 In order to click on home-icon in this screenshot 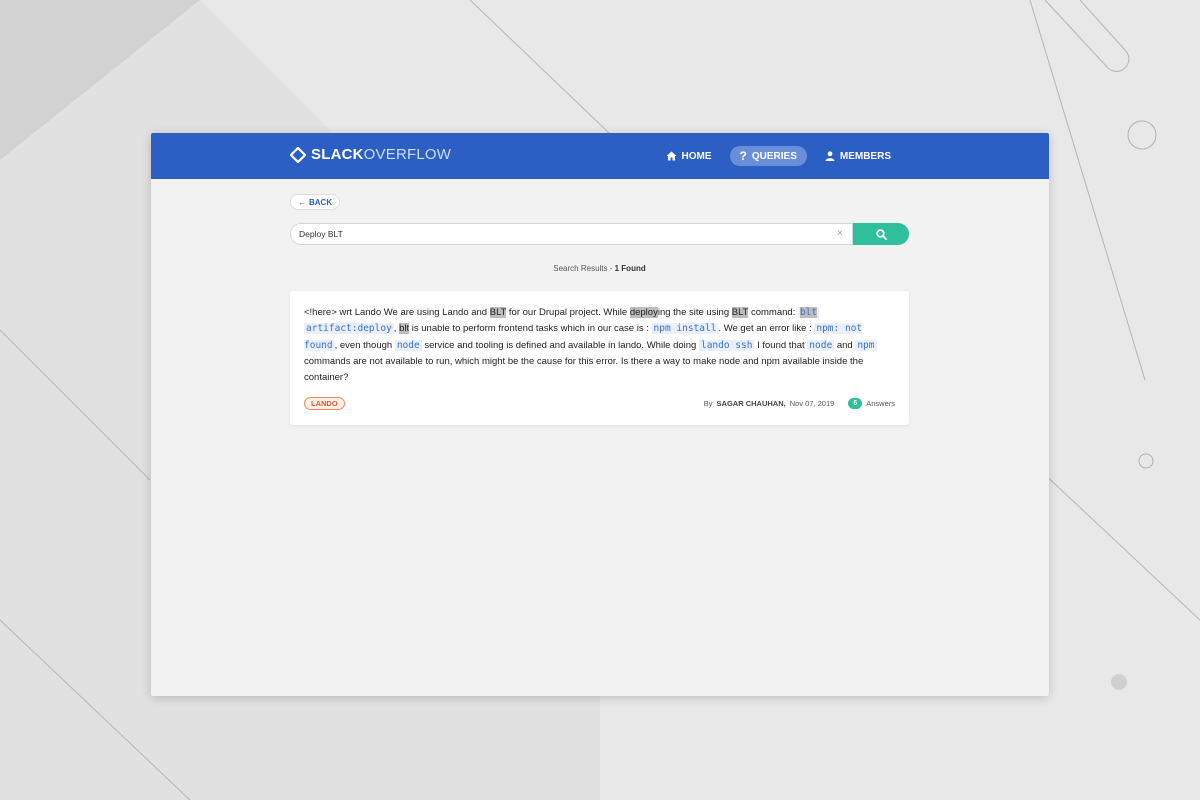, I will do `click(671, 156)`.